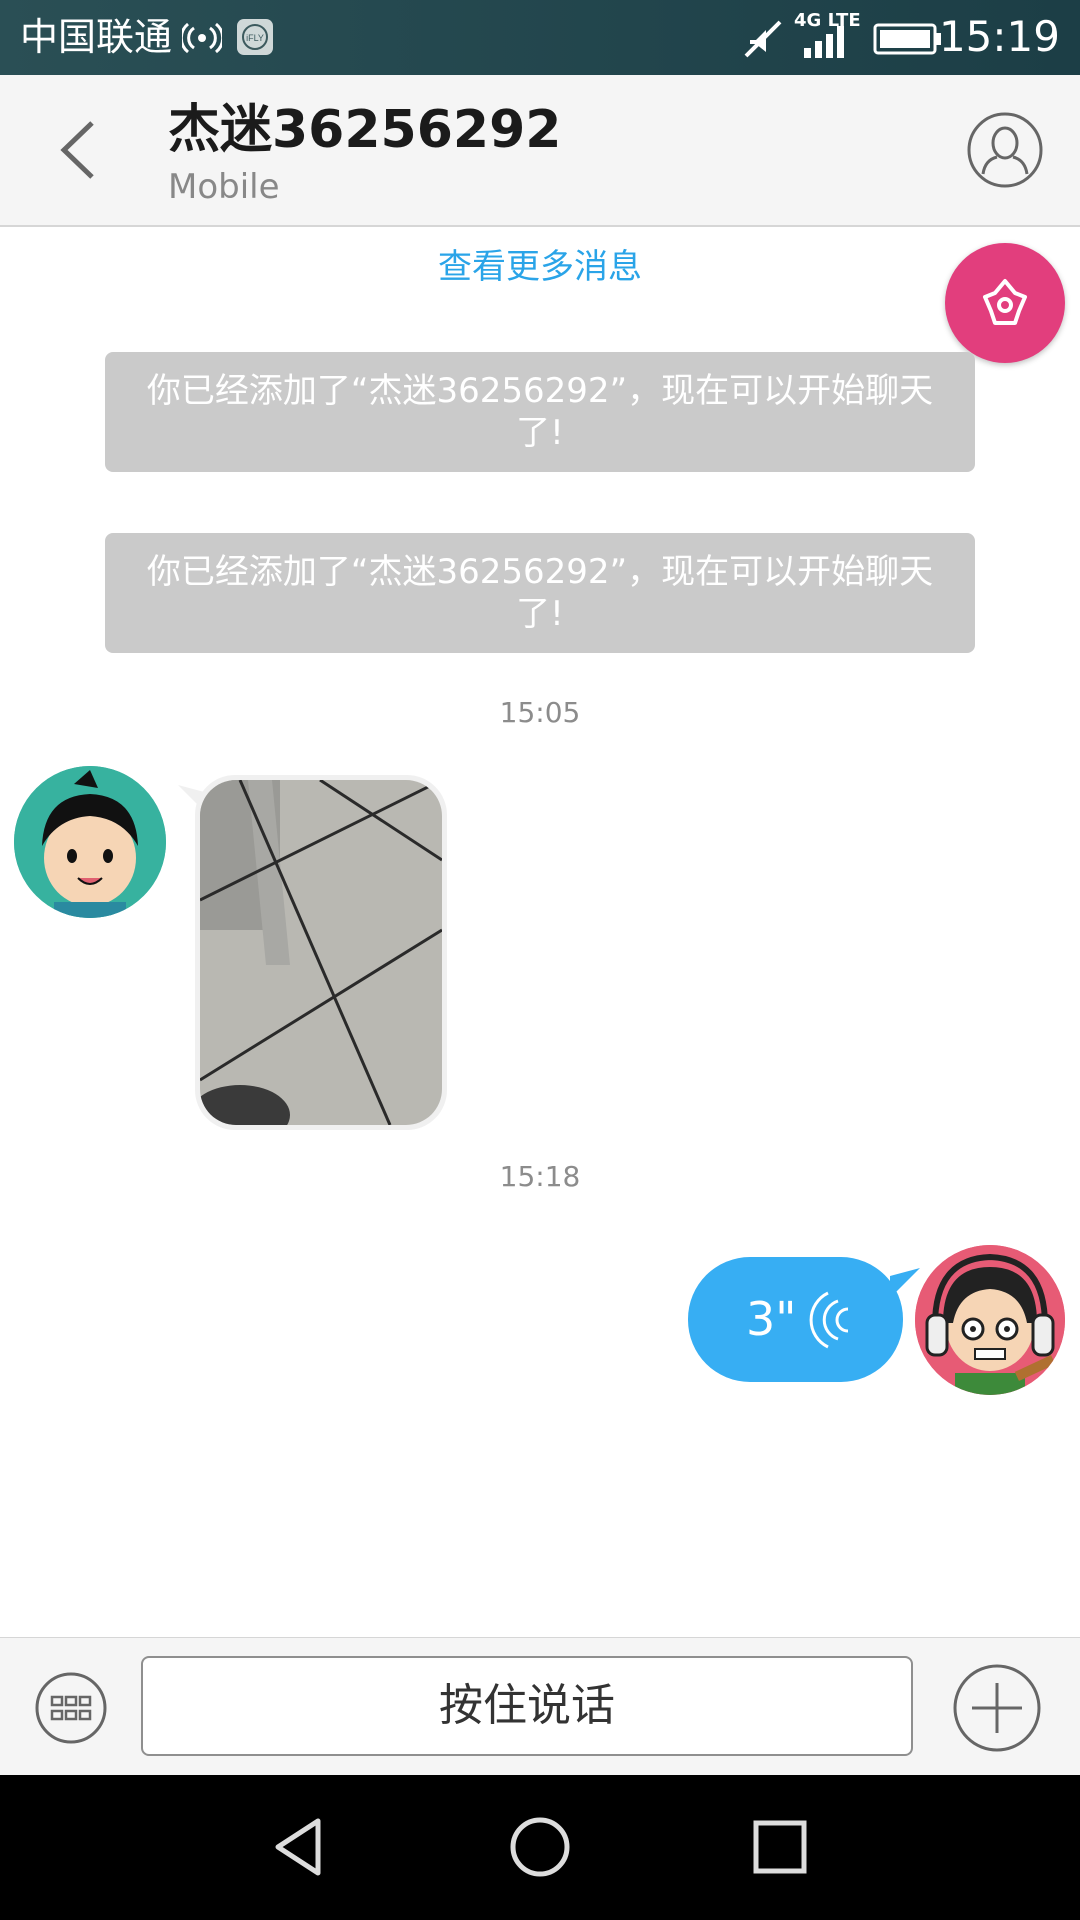 The width and height of the screenshot is (1080, 1920). I want to click on bubble-tail, so click(905, 1283).